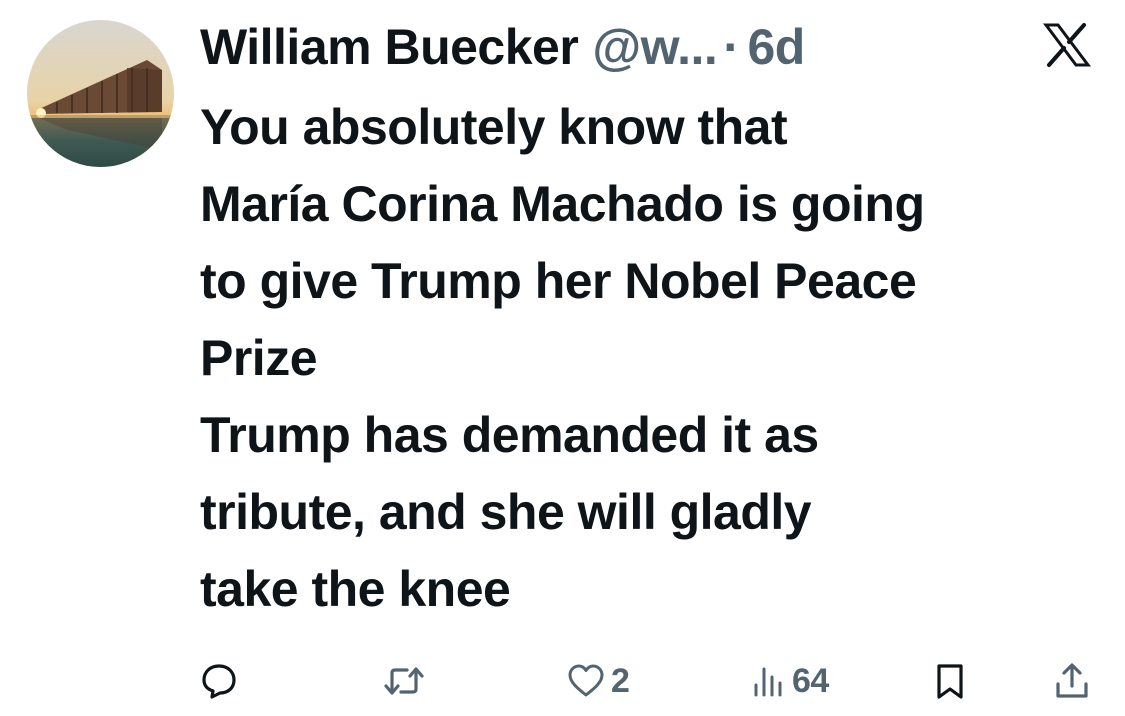 The image size is (1125, 716). I want to click on bookmark-button, so click(950, 681).